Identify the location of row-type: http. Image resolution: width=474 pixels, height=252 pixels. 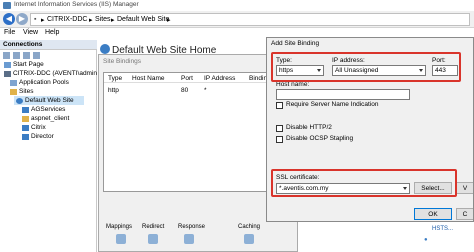
(113, 90).